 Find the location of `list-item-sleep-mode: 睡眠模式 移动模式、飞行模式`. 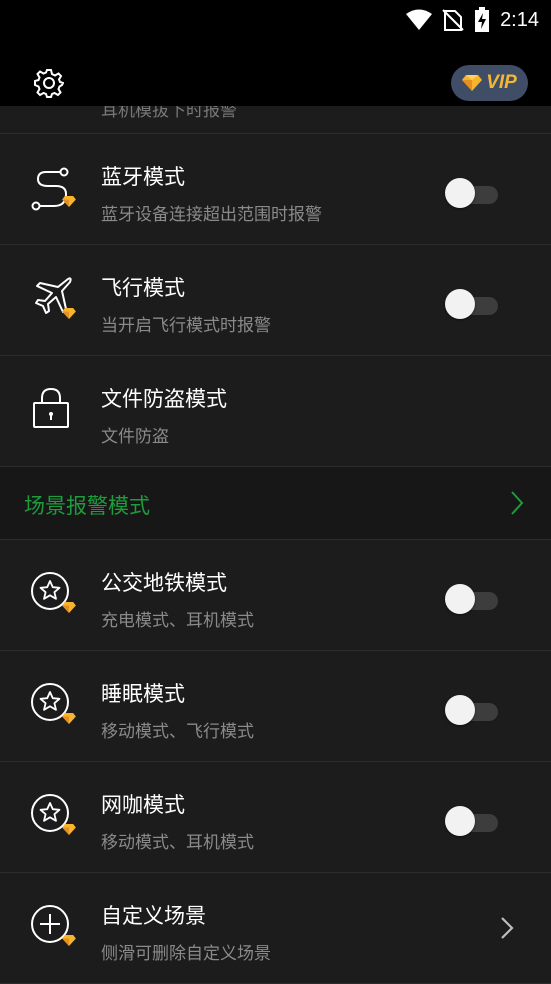

list-item-sleep-mode: 睡眠模式 移动模式、飞行模式 is located at coordinates (275, 706).